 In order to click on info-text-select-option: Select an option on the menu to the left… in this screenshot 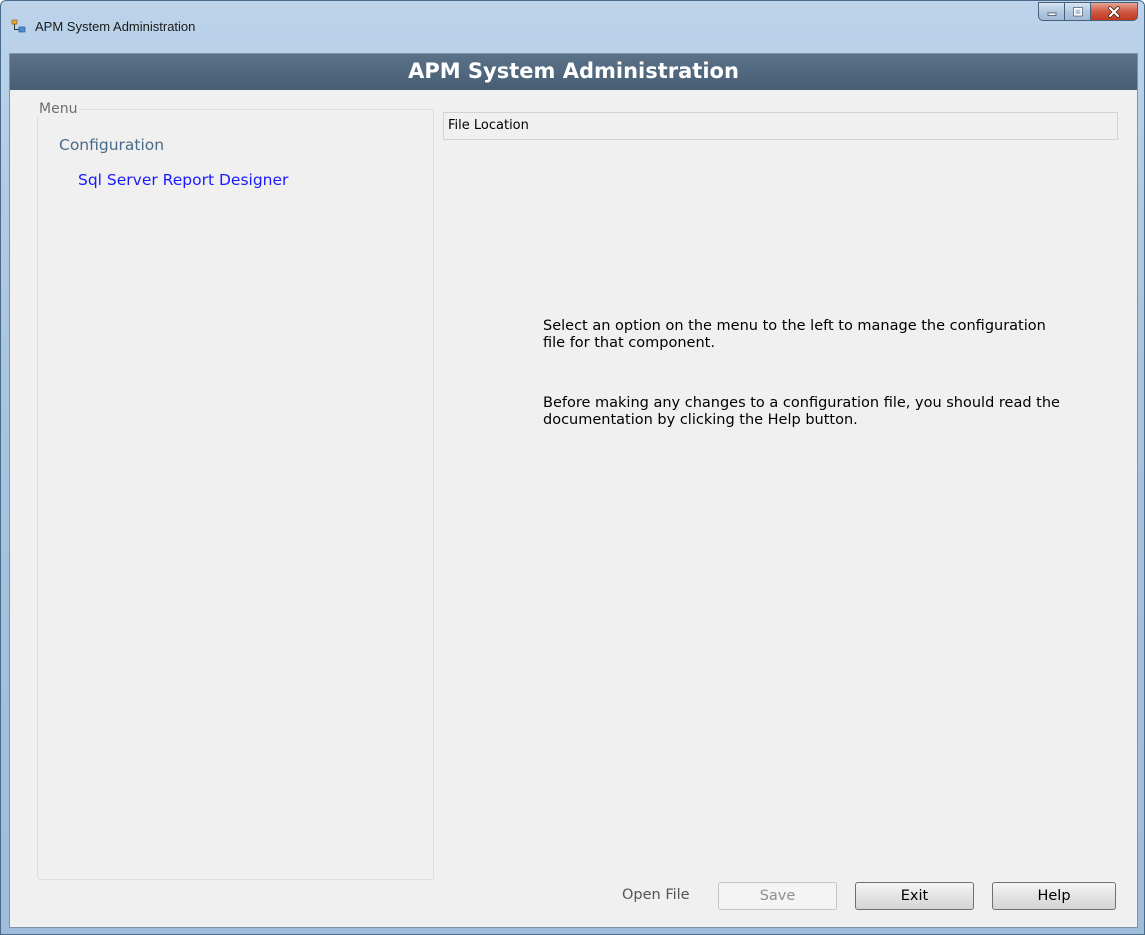, I will do `click(794, 334)`.